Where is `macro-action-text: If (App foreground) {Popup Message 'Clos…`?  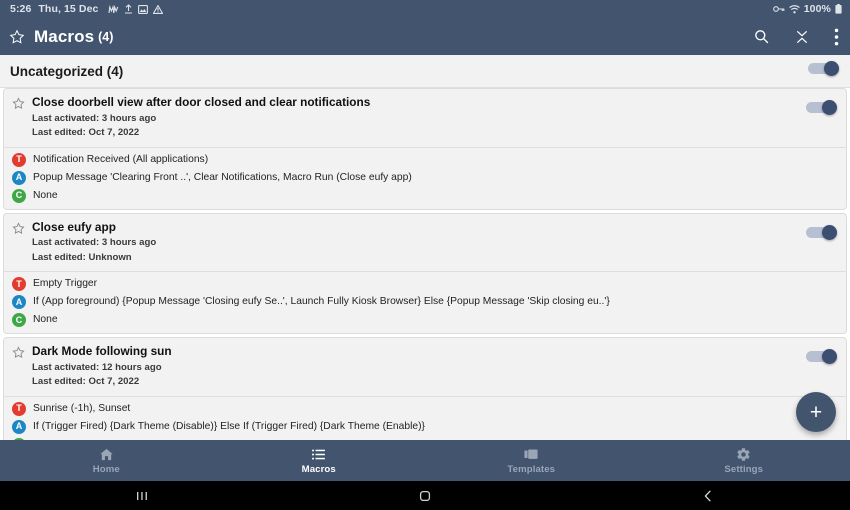 macro-action-text: If (App foreground) {Popup Message 'Clos… is located at coordinates (321, 302).